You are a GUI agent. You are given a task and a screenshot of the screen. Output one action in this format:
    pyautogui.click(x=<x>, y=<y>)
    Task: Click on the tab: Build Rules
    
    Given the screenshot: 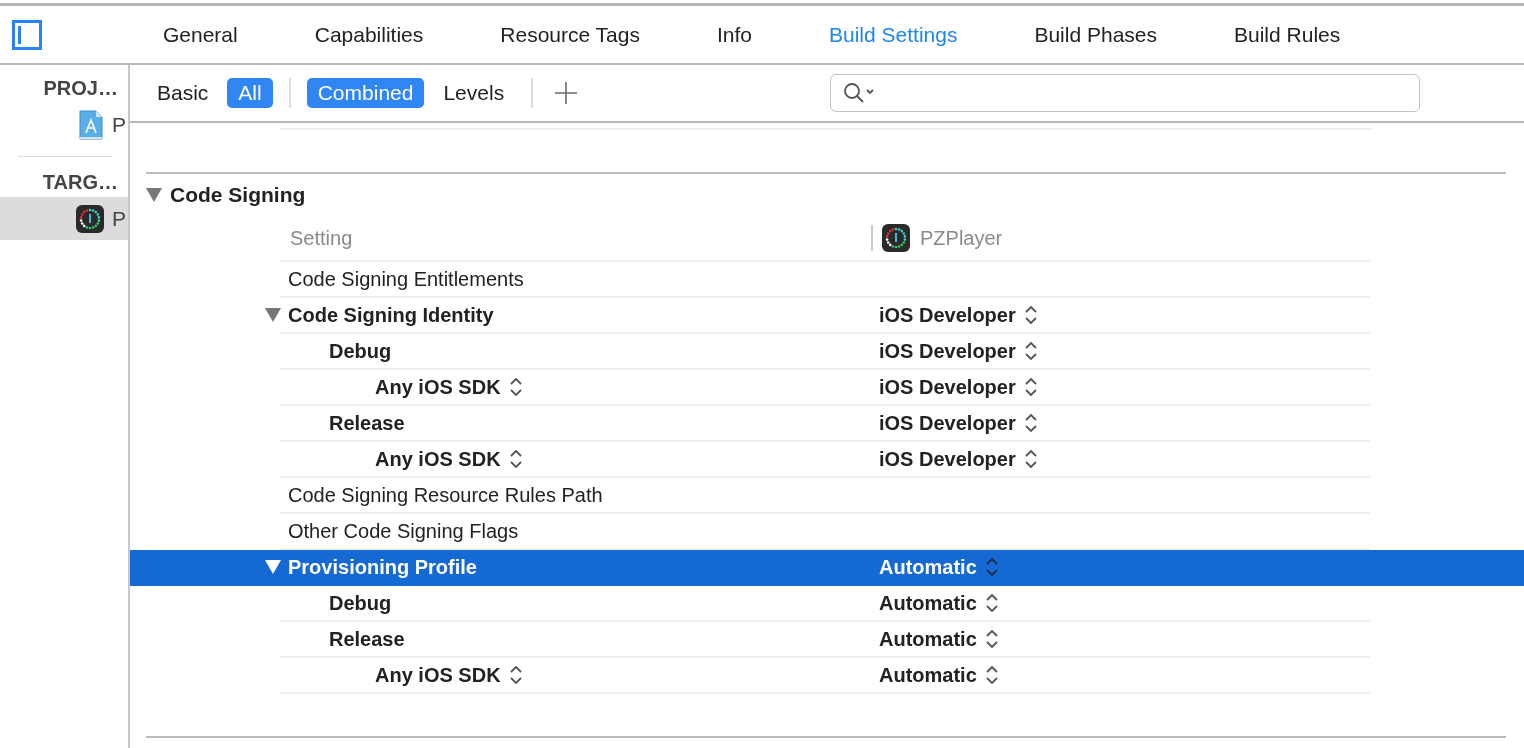 What is the action you would take?
    pyautogui.click(x=1287, y=34)
    